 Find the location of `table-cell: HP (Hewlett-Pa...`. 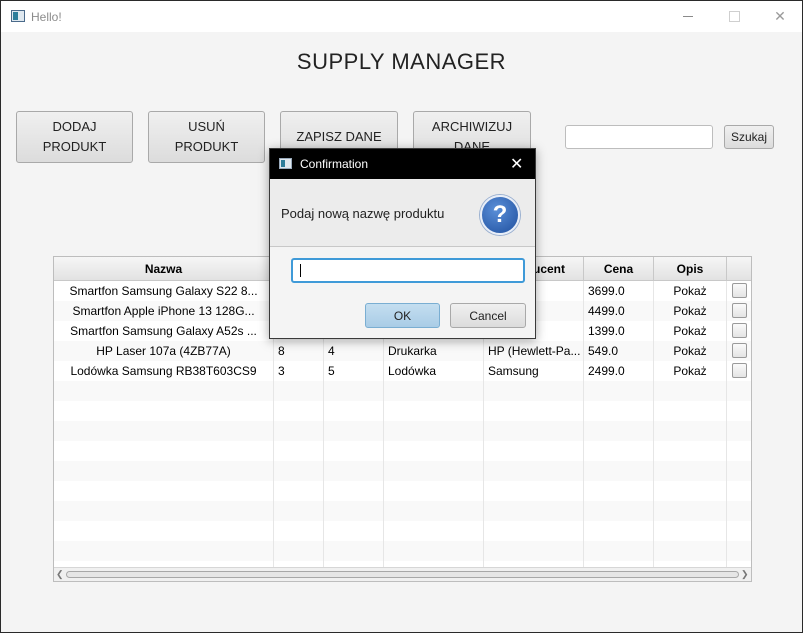

table-cell: HP (Hewlett-Pa... is located at coordinates (534, 351).